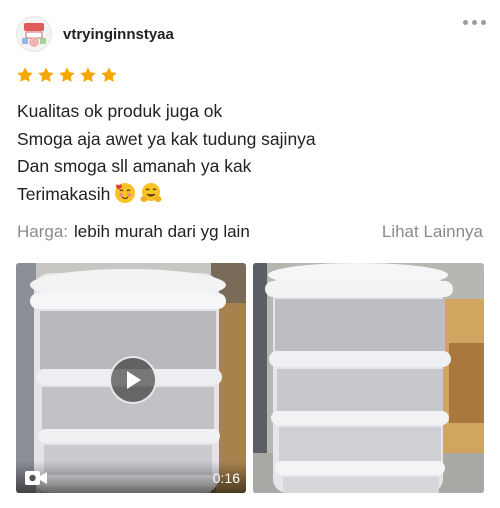  Describe the element at coordinates (251, 34) in the screenshot. I see `review-header: vtryinginnstyaa` at that location.